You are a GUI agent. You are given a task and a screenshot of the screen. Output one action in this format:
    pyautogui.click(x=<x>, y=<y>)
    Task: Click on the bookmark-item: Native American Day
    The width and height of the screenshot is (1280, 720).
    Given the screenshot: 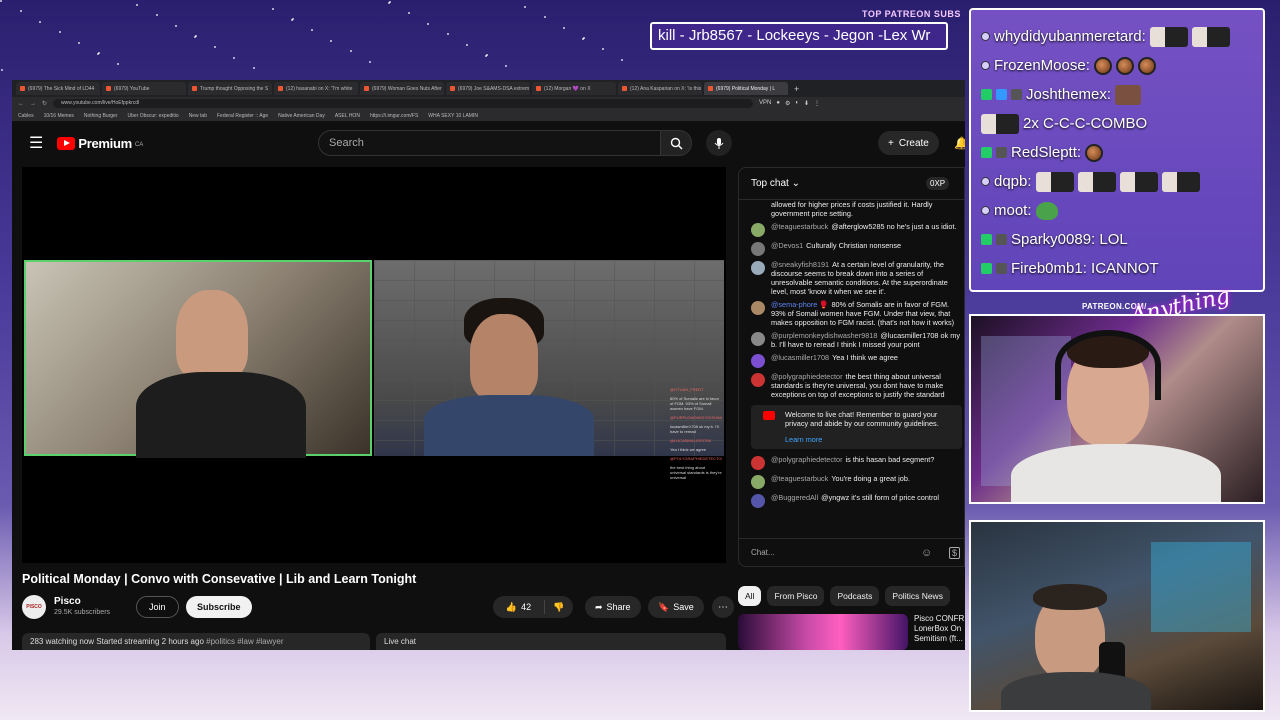 What is the action you would take?
    pyautogui.click(x=301, y=116)
    